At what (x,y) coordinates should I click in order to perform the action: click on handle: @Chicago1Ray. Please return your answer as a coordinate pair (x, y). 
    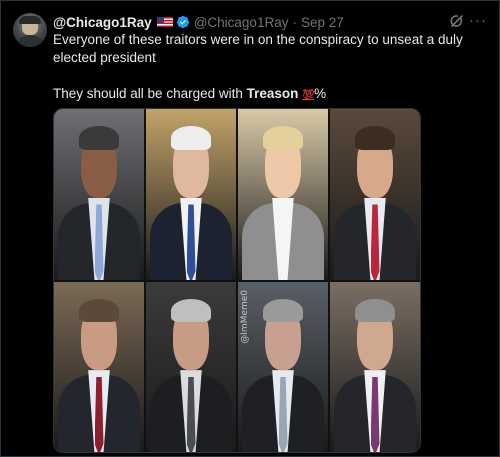
    Looking at the image, I should click on (241, 22).